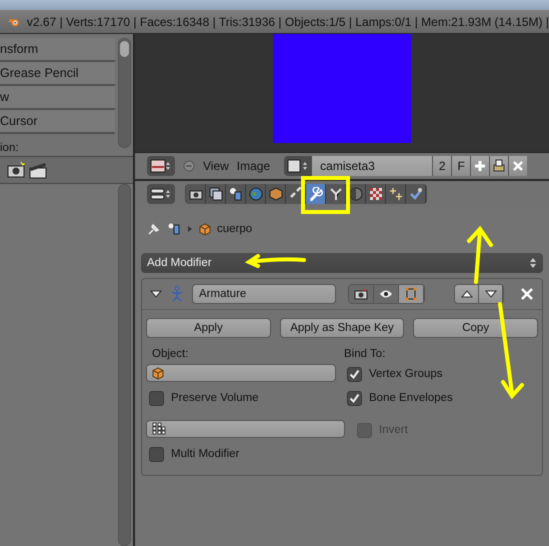  I want to click on checkbox: Multi Modifier, so click(241, 454).